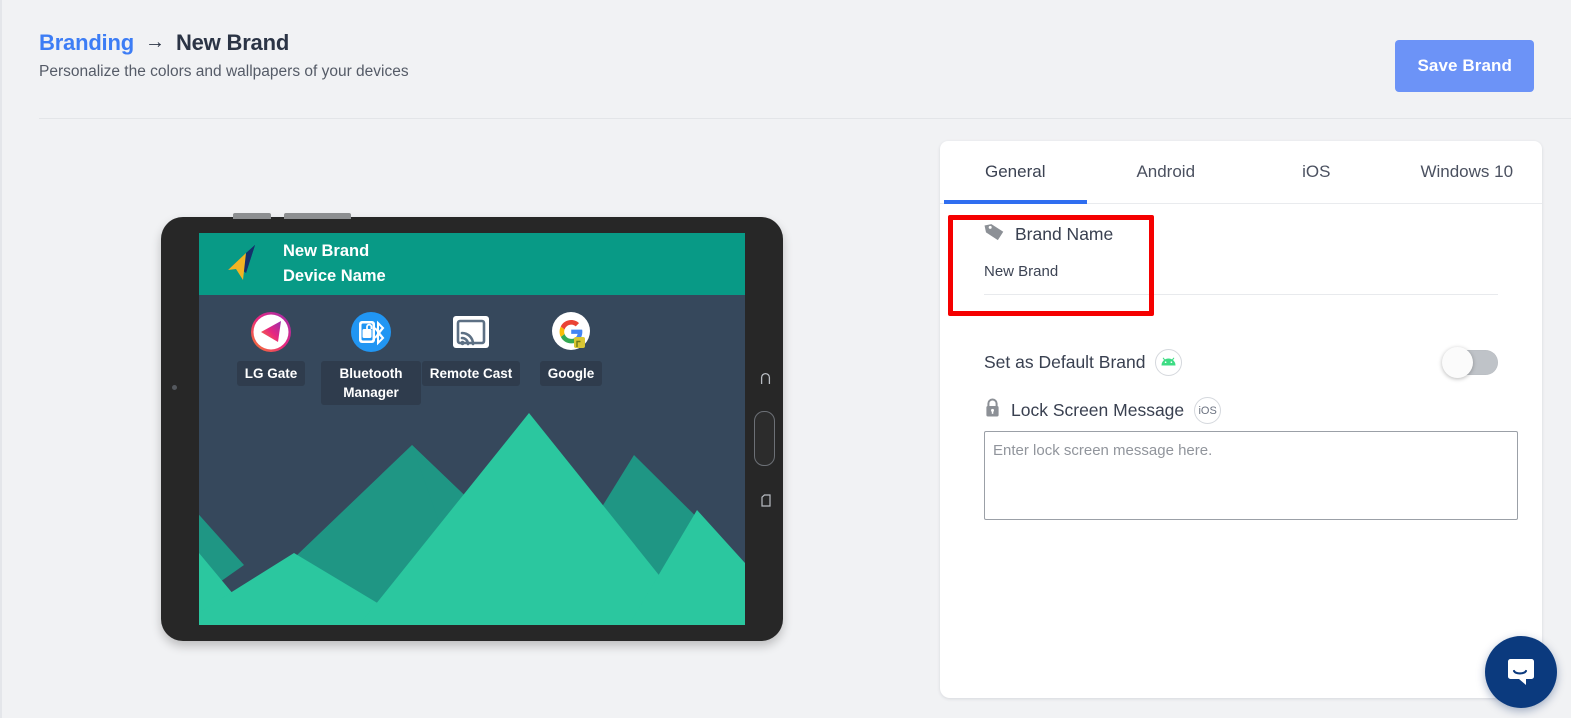 The height and width of the screenshot is (718, 1571). What do you see at coordinates (86, 43) in the screenshot?
I see `breadcrumb-link-branding: Branding` at bounding box center [86, 43].